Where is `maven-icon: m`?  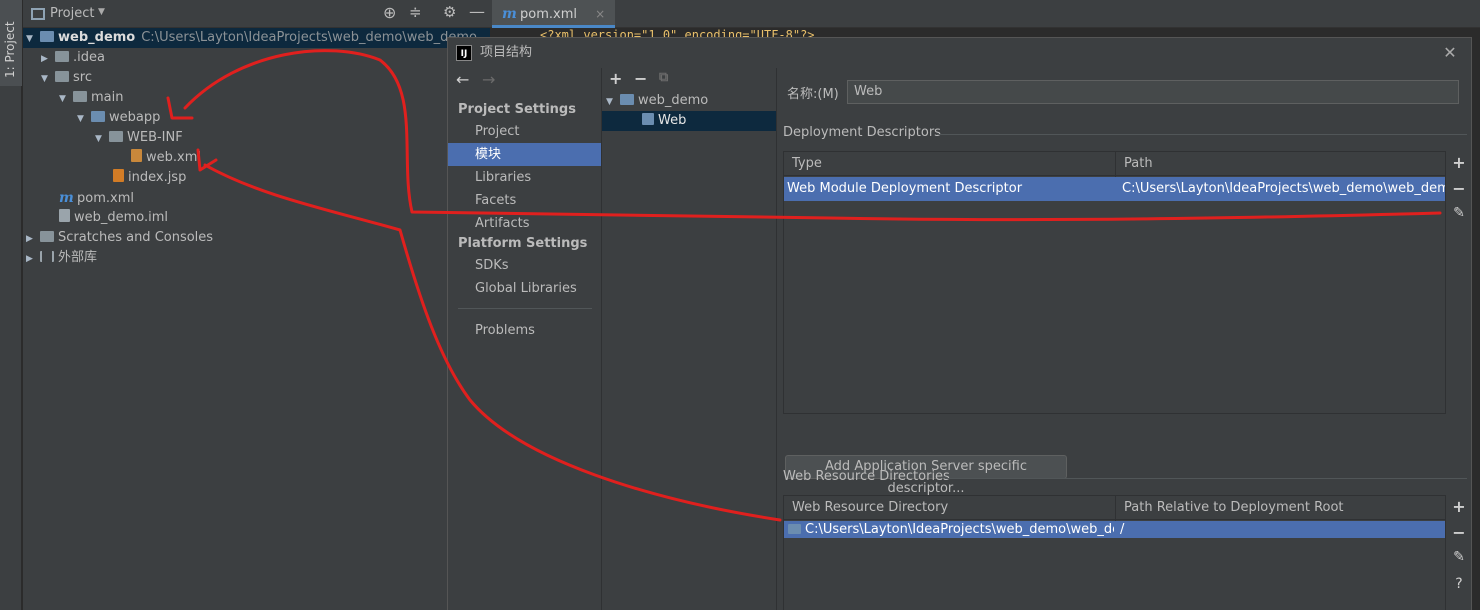 maven-icon: m is located at coordinates (509, 14).